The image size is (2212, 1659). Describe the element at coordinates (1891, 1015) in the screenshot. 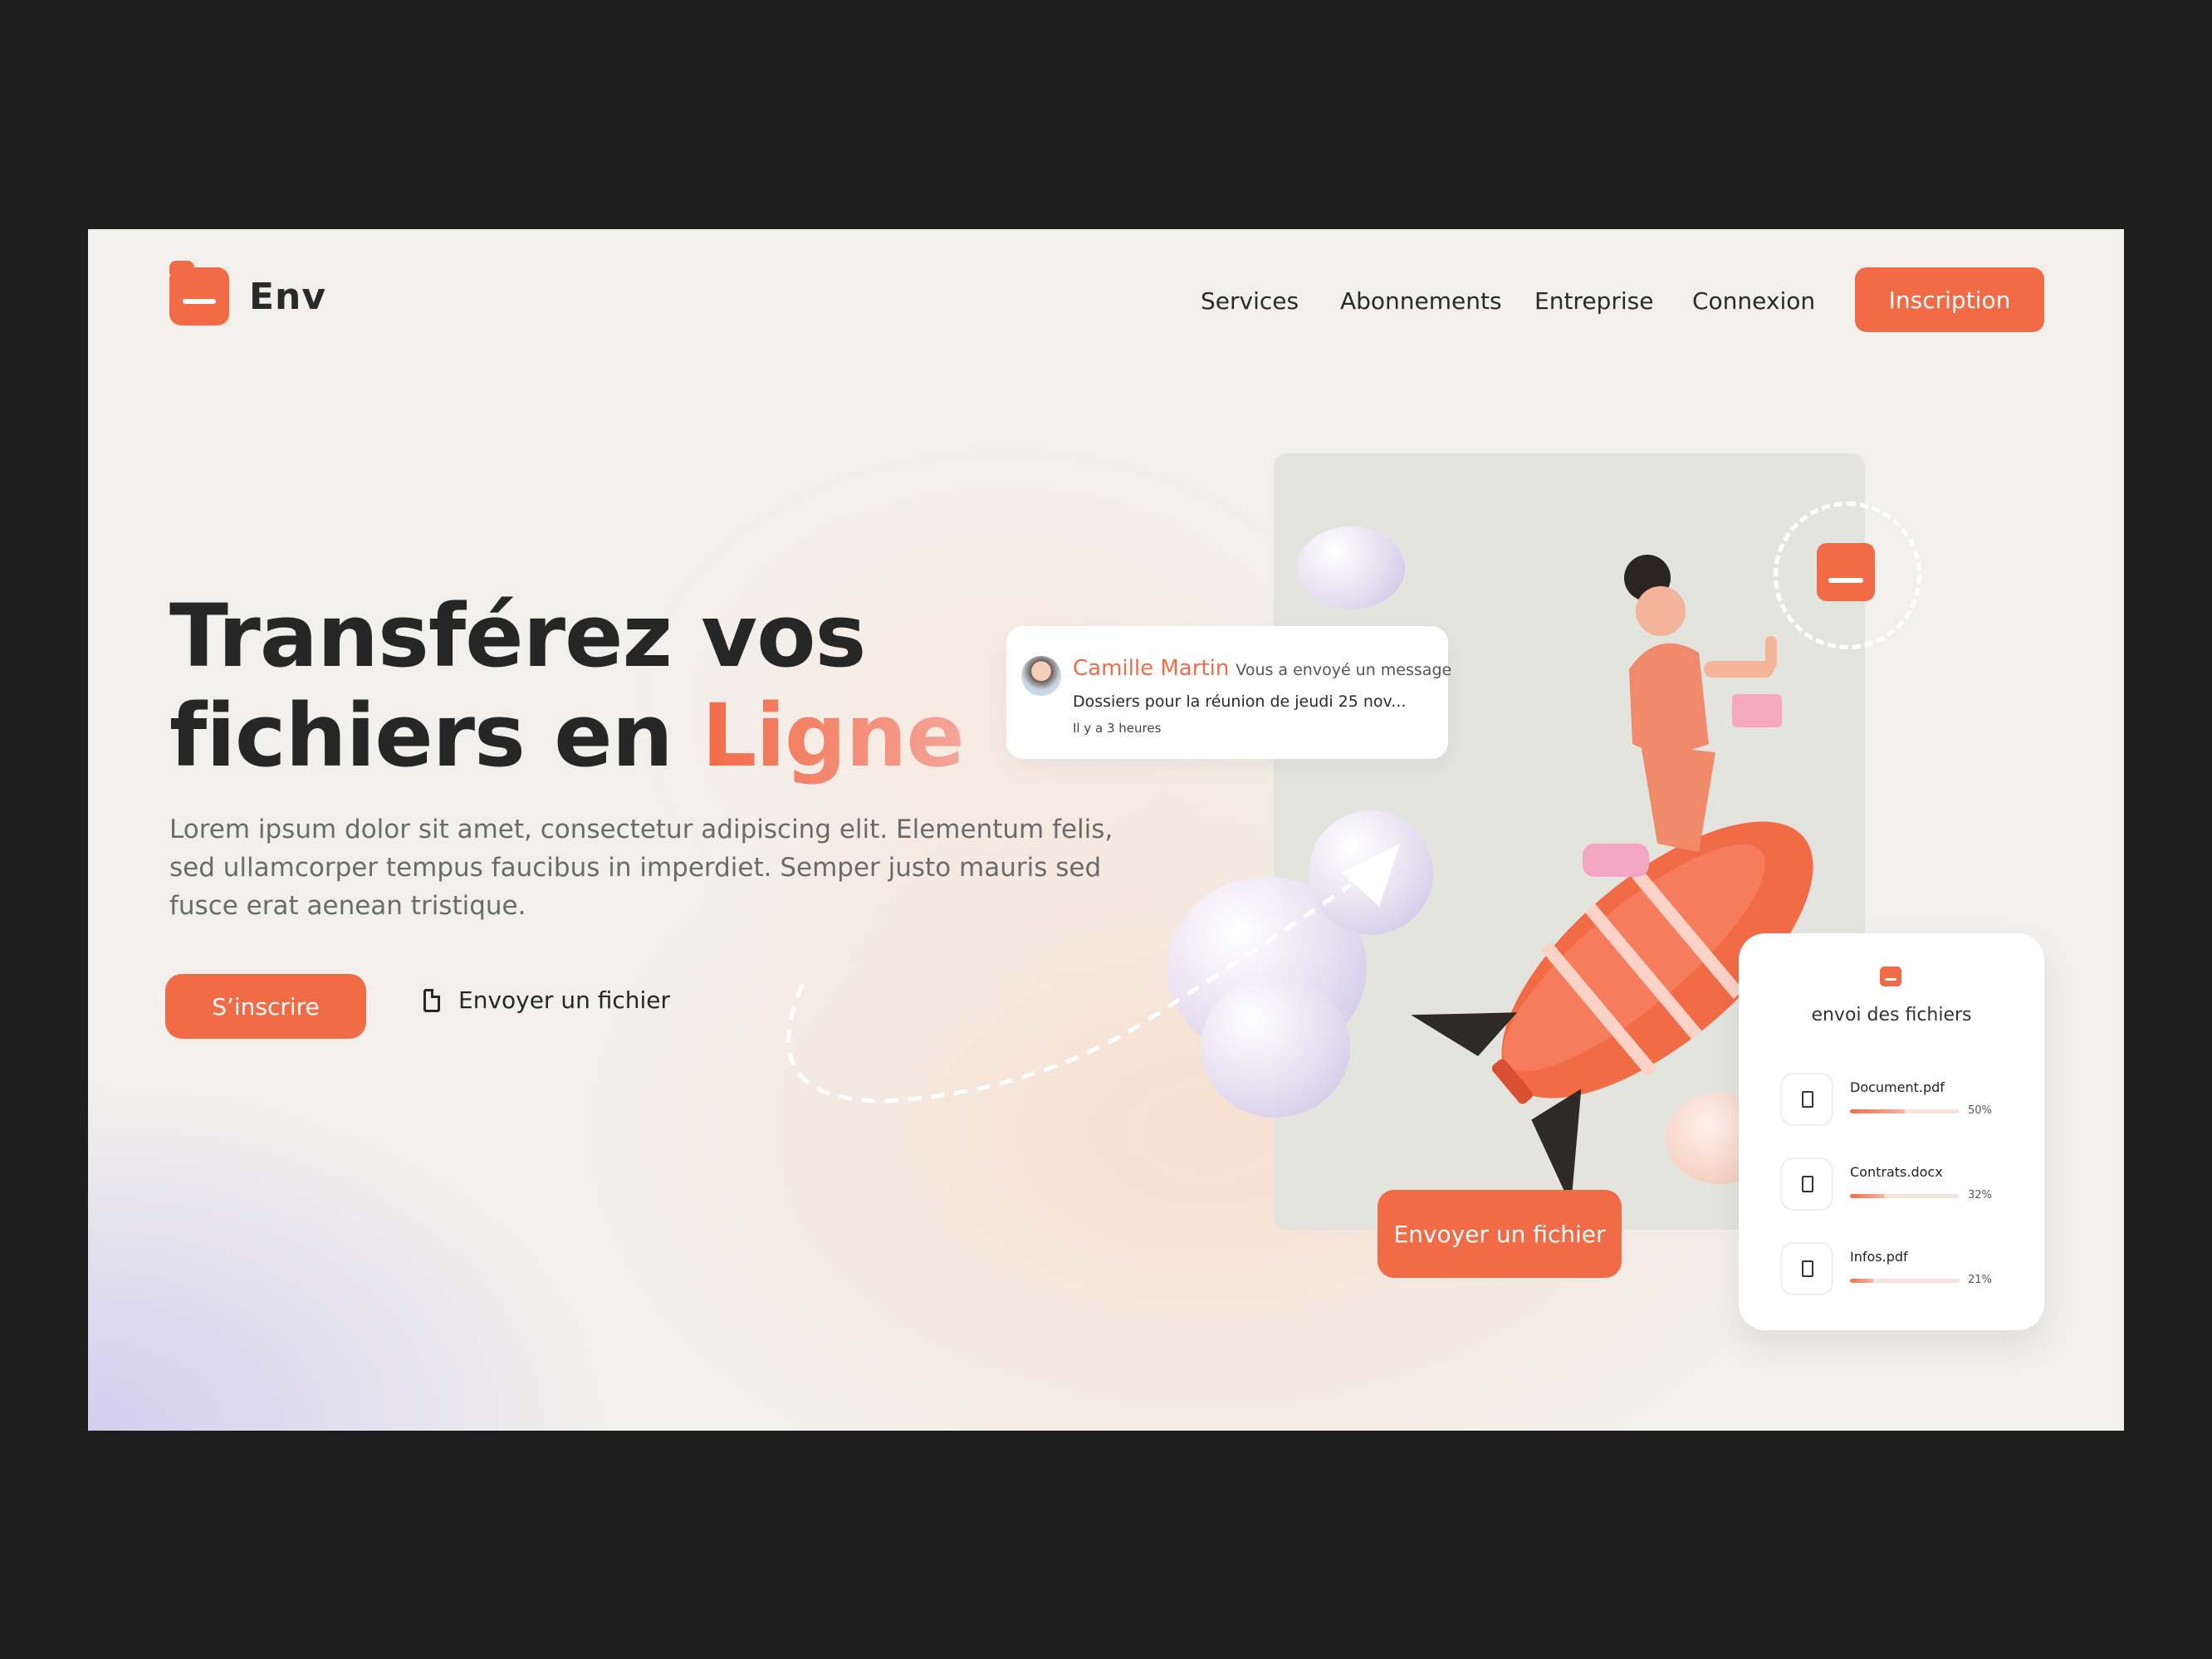

I see `upload-card-title: envoi des fichiers` at that location.